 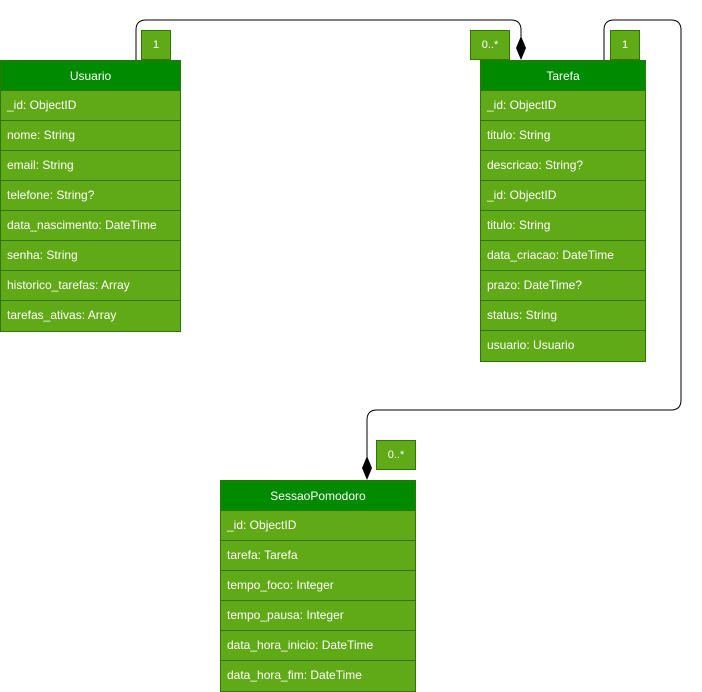 I want to click on tarefa-to-sessao-multiplicity-label: 1, so click(x=625, y=45).